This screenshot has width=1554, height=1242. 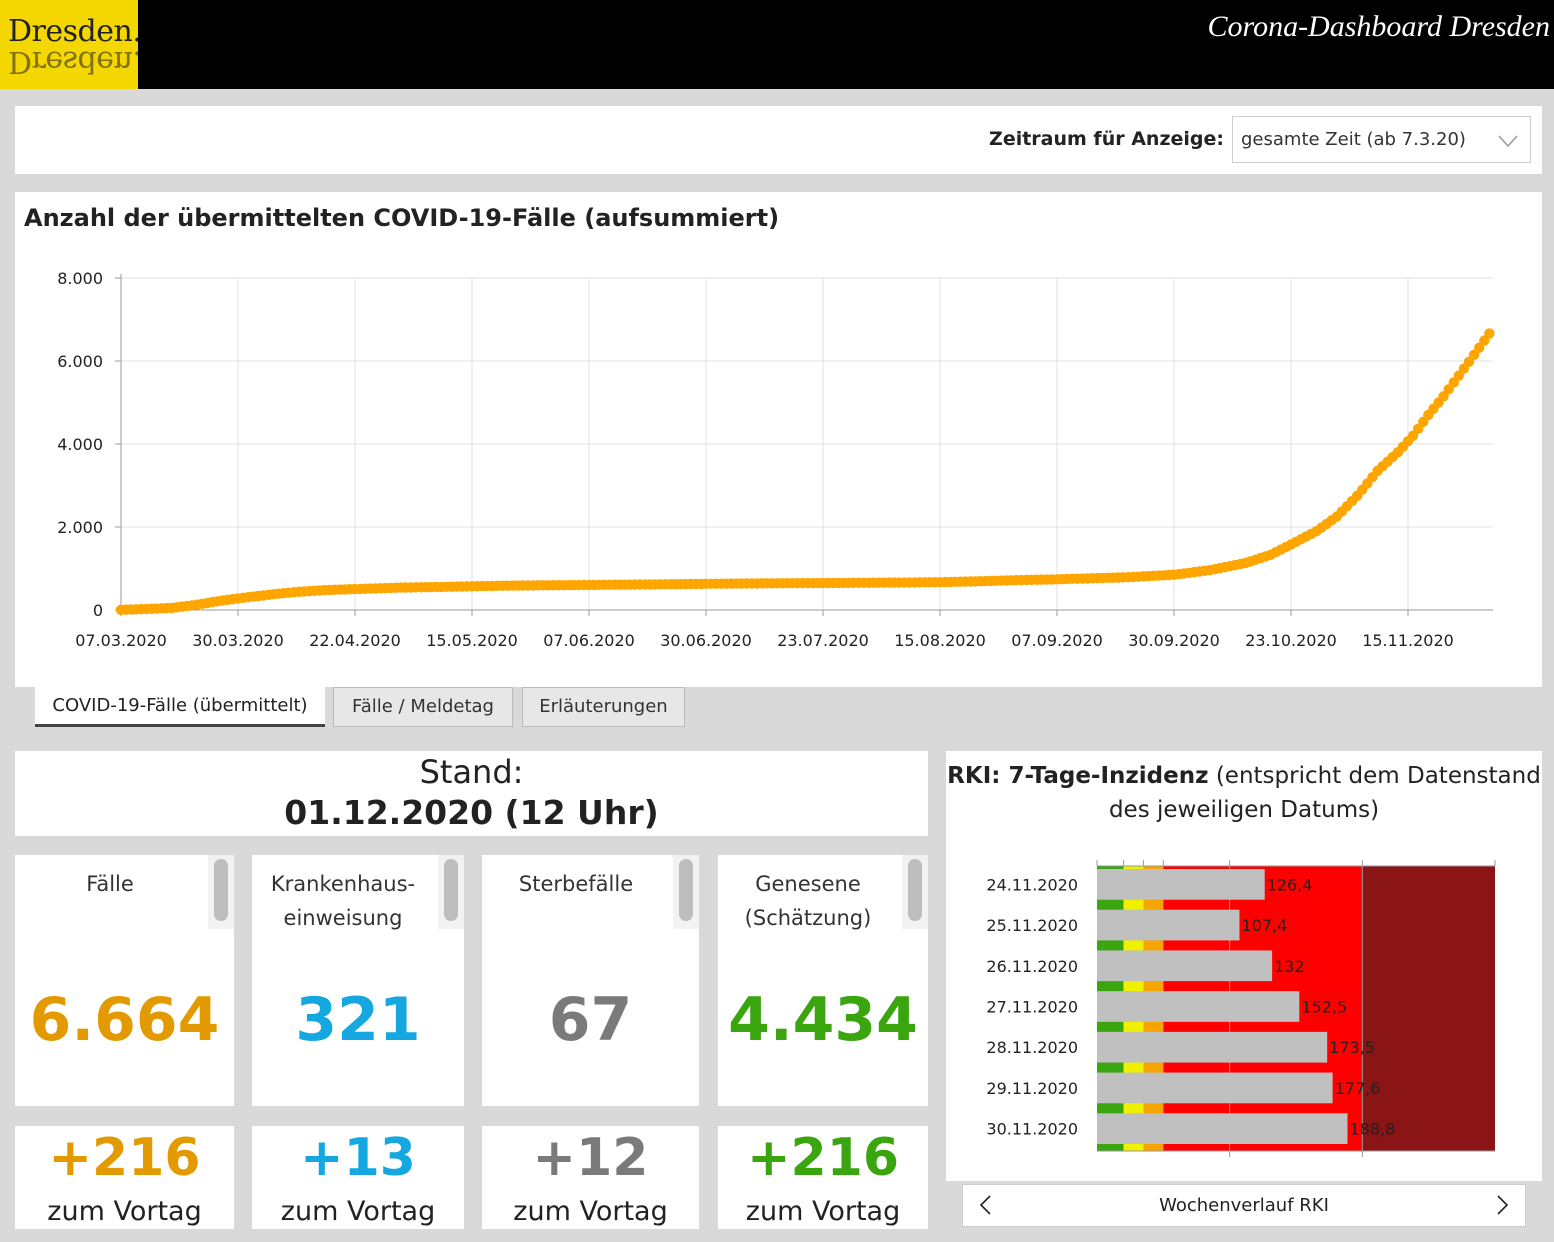 I want to click on rki-week-navigator: Wochenverlauf RKI, so click(x=1244, y=1205).